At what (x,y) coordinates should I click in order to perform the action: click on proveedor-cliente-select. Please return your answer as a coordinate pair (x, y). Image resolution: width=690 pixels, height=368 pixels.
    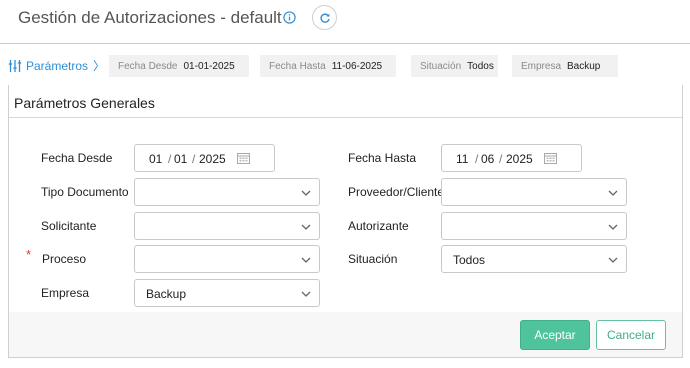
    Looking at the image, I should click on (534, 192).